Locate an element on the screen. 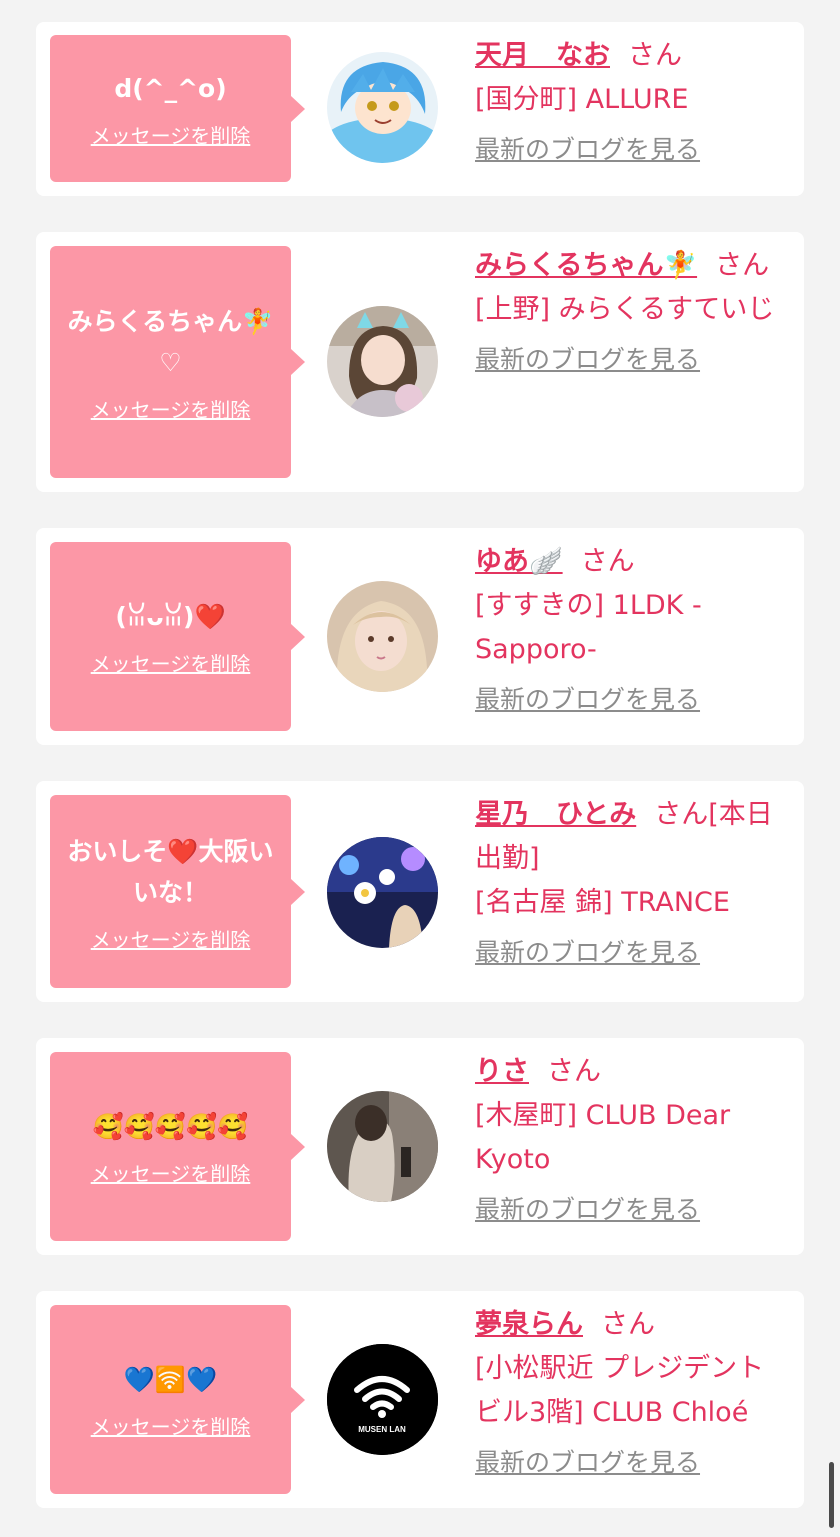 This screenshot has width=840, height=1537. wifi-logo-icon: MUSEN LAN is located at coordinates (382, 1399).